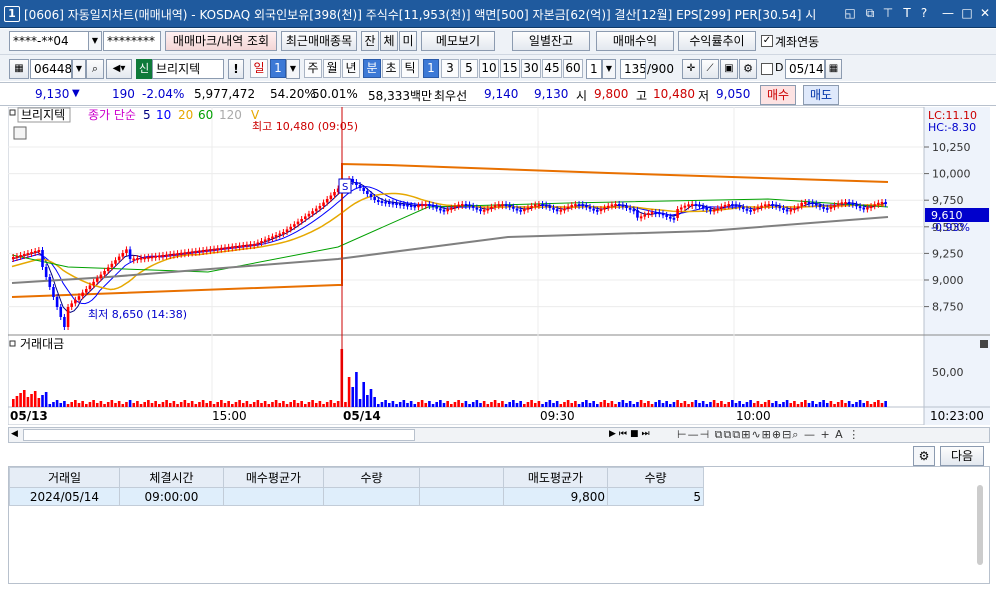 This screenshot has height=590, width=996. I want to click on minute-5-button: 5, so click(469, 68).